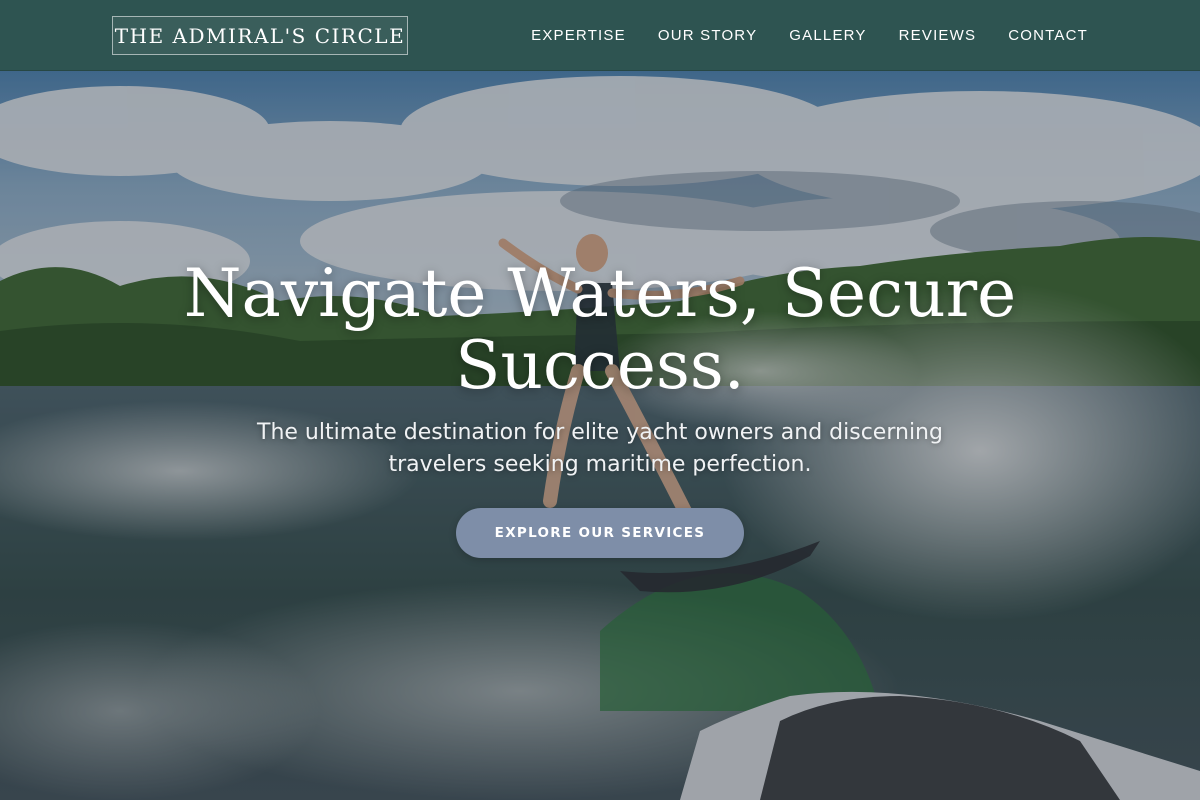 The image size is (1200, 800). What do you see at coordinates (600, 329) in the screenshot?
I see `hero-title: Navigate Waters, Secure Success.` at bounding box center [600, 329].